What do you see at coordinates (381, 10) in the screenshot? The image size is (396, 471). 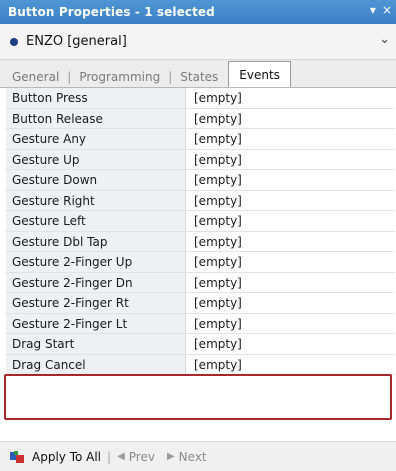 I see `titlebar-controls: ▾ ×` at bounding box center [381, 10].